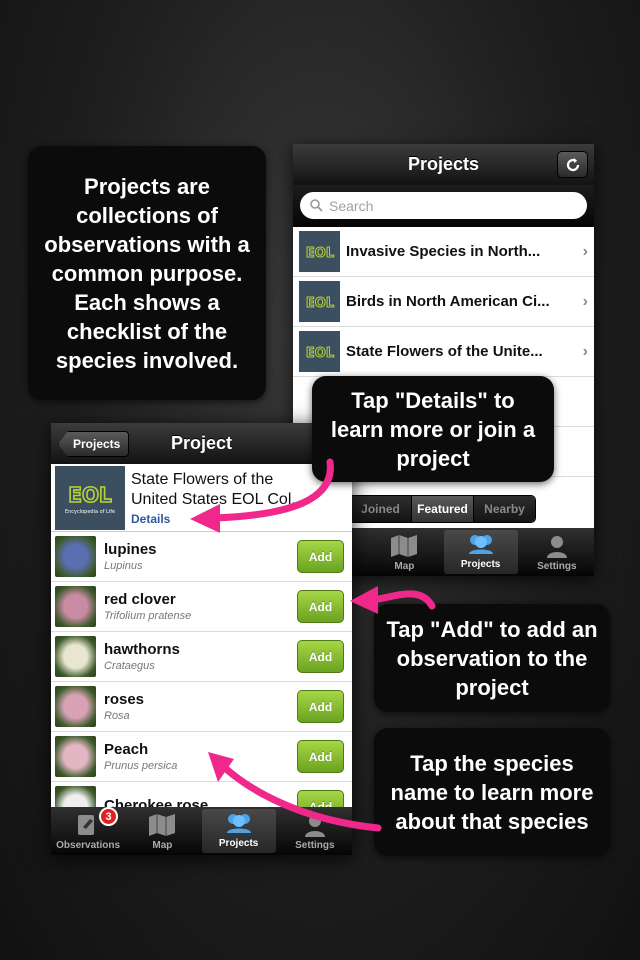 This screenshot has height=960, width=640. Describe the element at coordinates (200, 649) in the screenshot. I see `species-common-name: hawthorns` at that location.